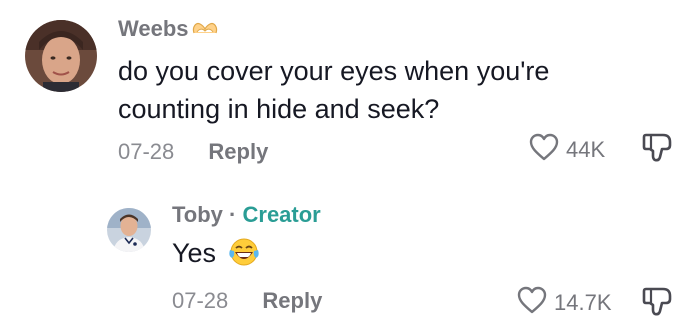  What do you see at coordinates (244, 256) in the screenshot?
I see `laughing-tears-icon` at bounding box center [244, 256].